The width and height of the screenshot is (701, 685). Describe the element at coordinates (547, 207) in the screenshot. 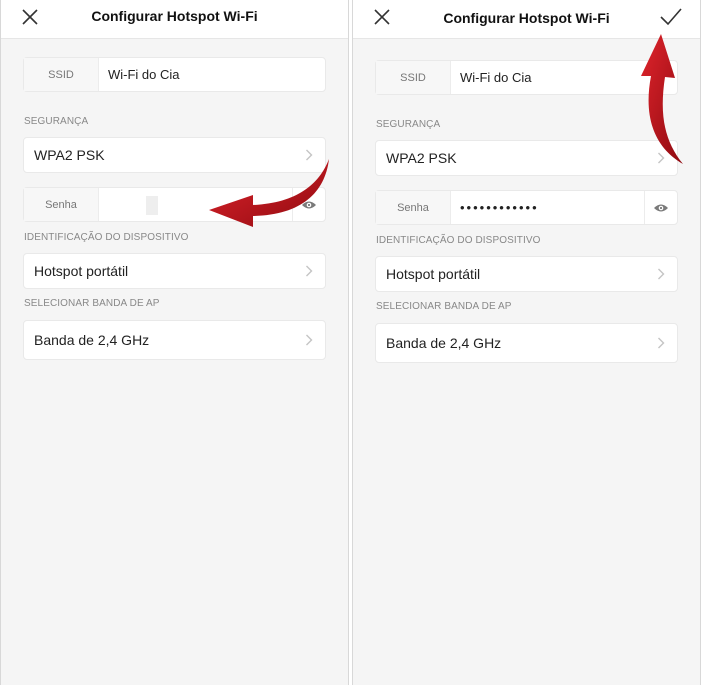

I see `password-input` at that location.